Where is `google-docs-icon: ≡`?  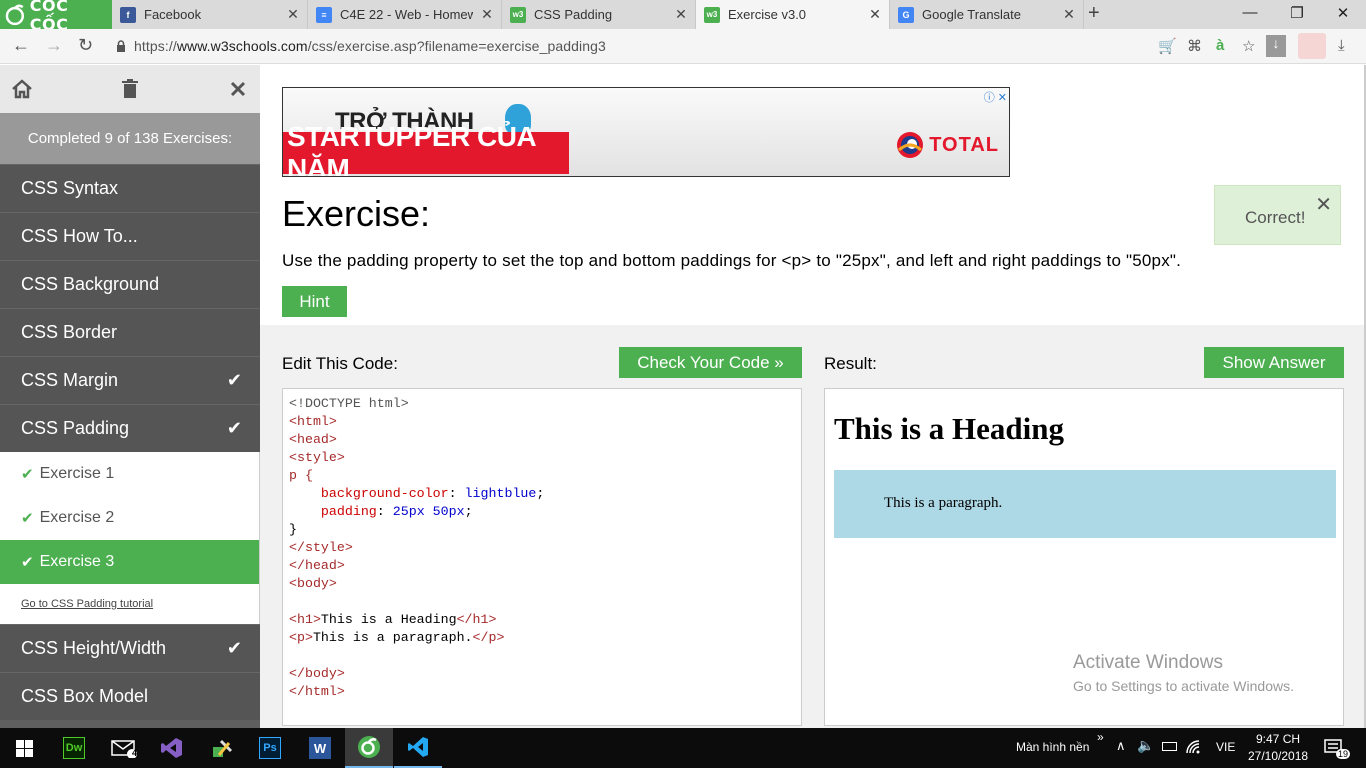
google-docs-icon: ≡ is located at coordinates (324, 14).